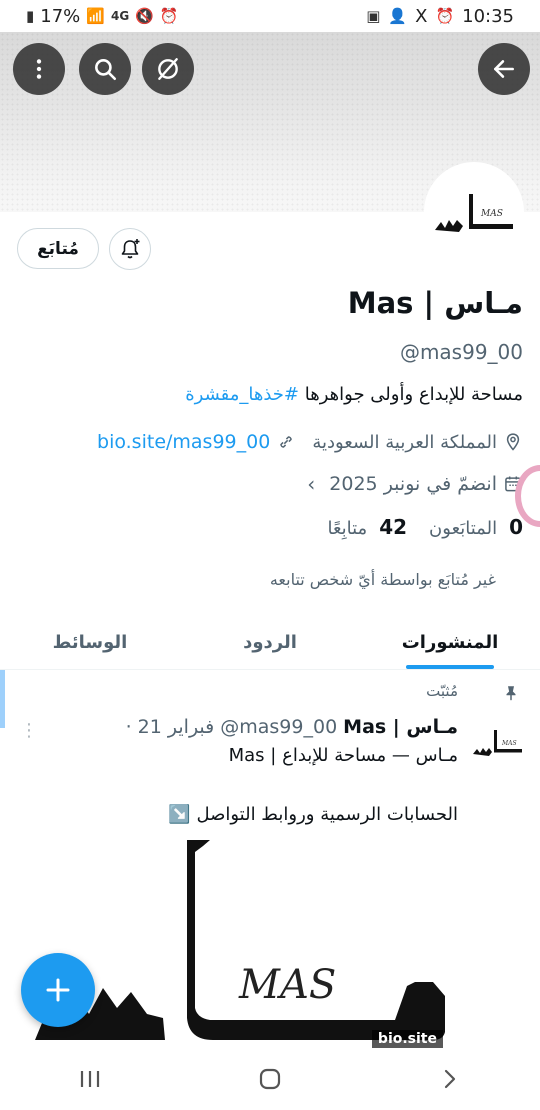 The width and height of the screenshot is (540, 1110). I want to click on joined-row: انضمّ في نونبر 2025 ‹, so click(415, 484).